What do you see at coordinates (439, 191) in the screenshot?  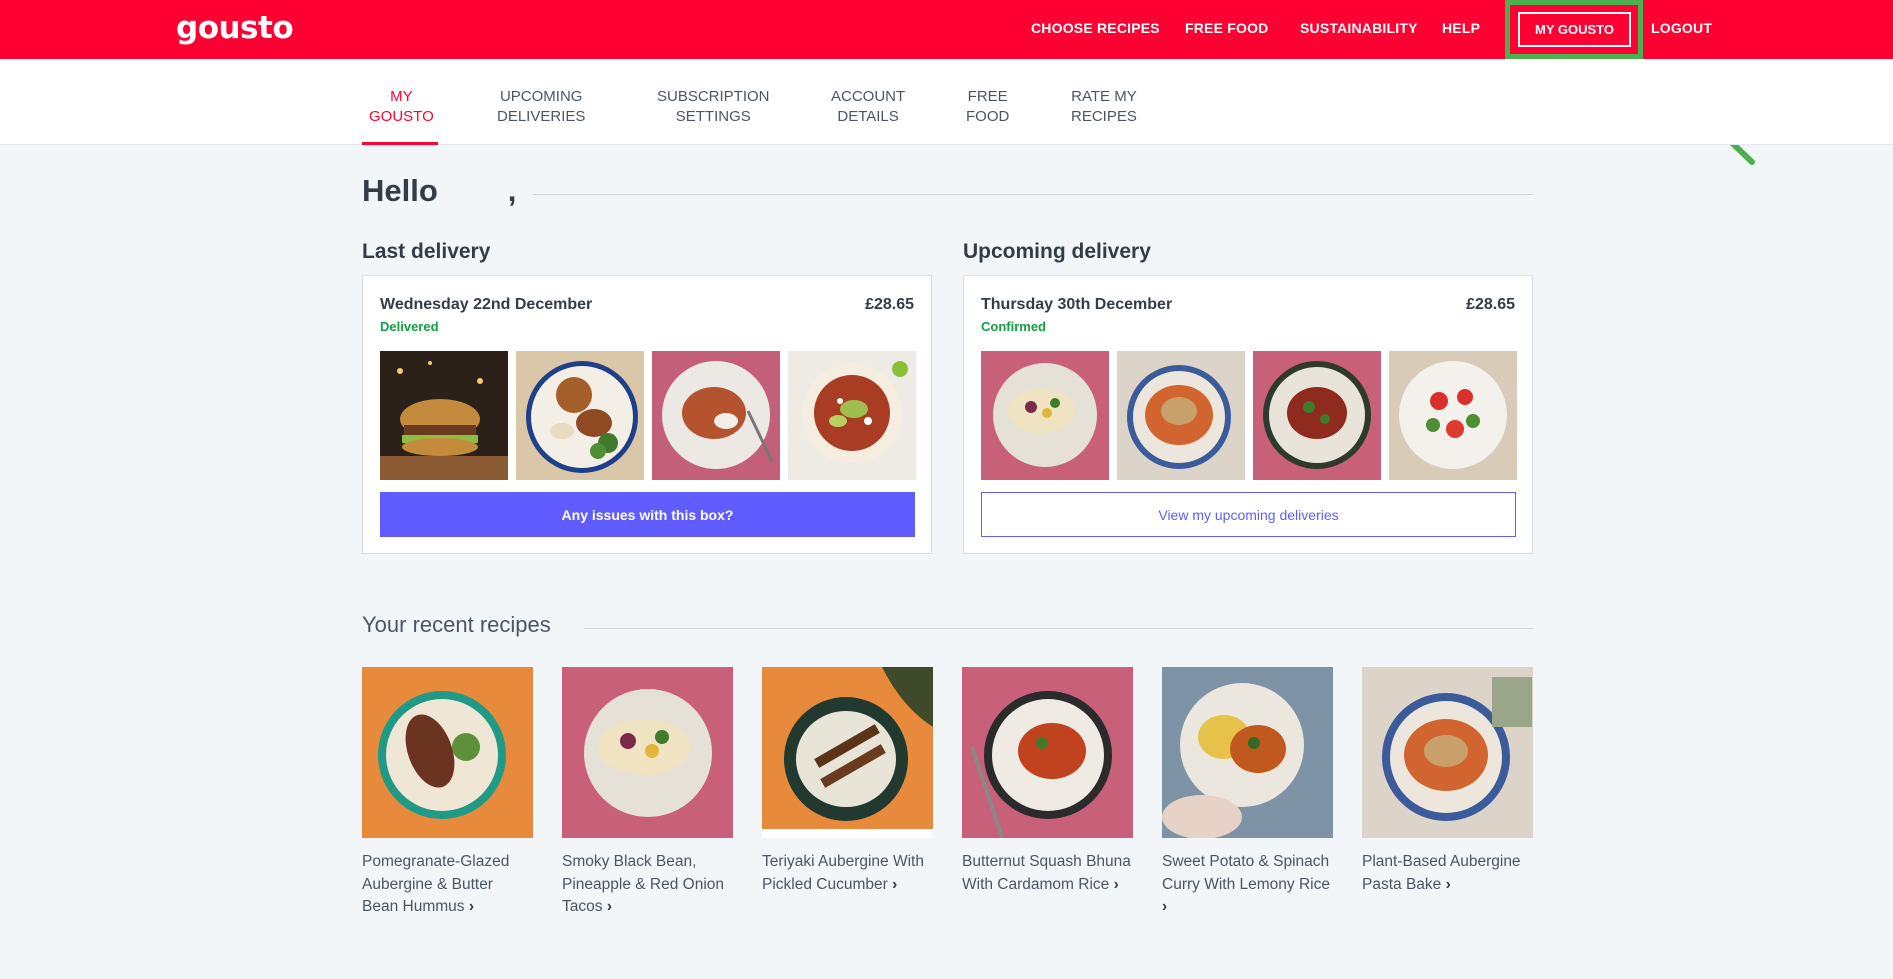 I see `greeting-title: Hello,` at bounding box center [439, 191].